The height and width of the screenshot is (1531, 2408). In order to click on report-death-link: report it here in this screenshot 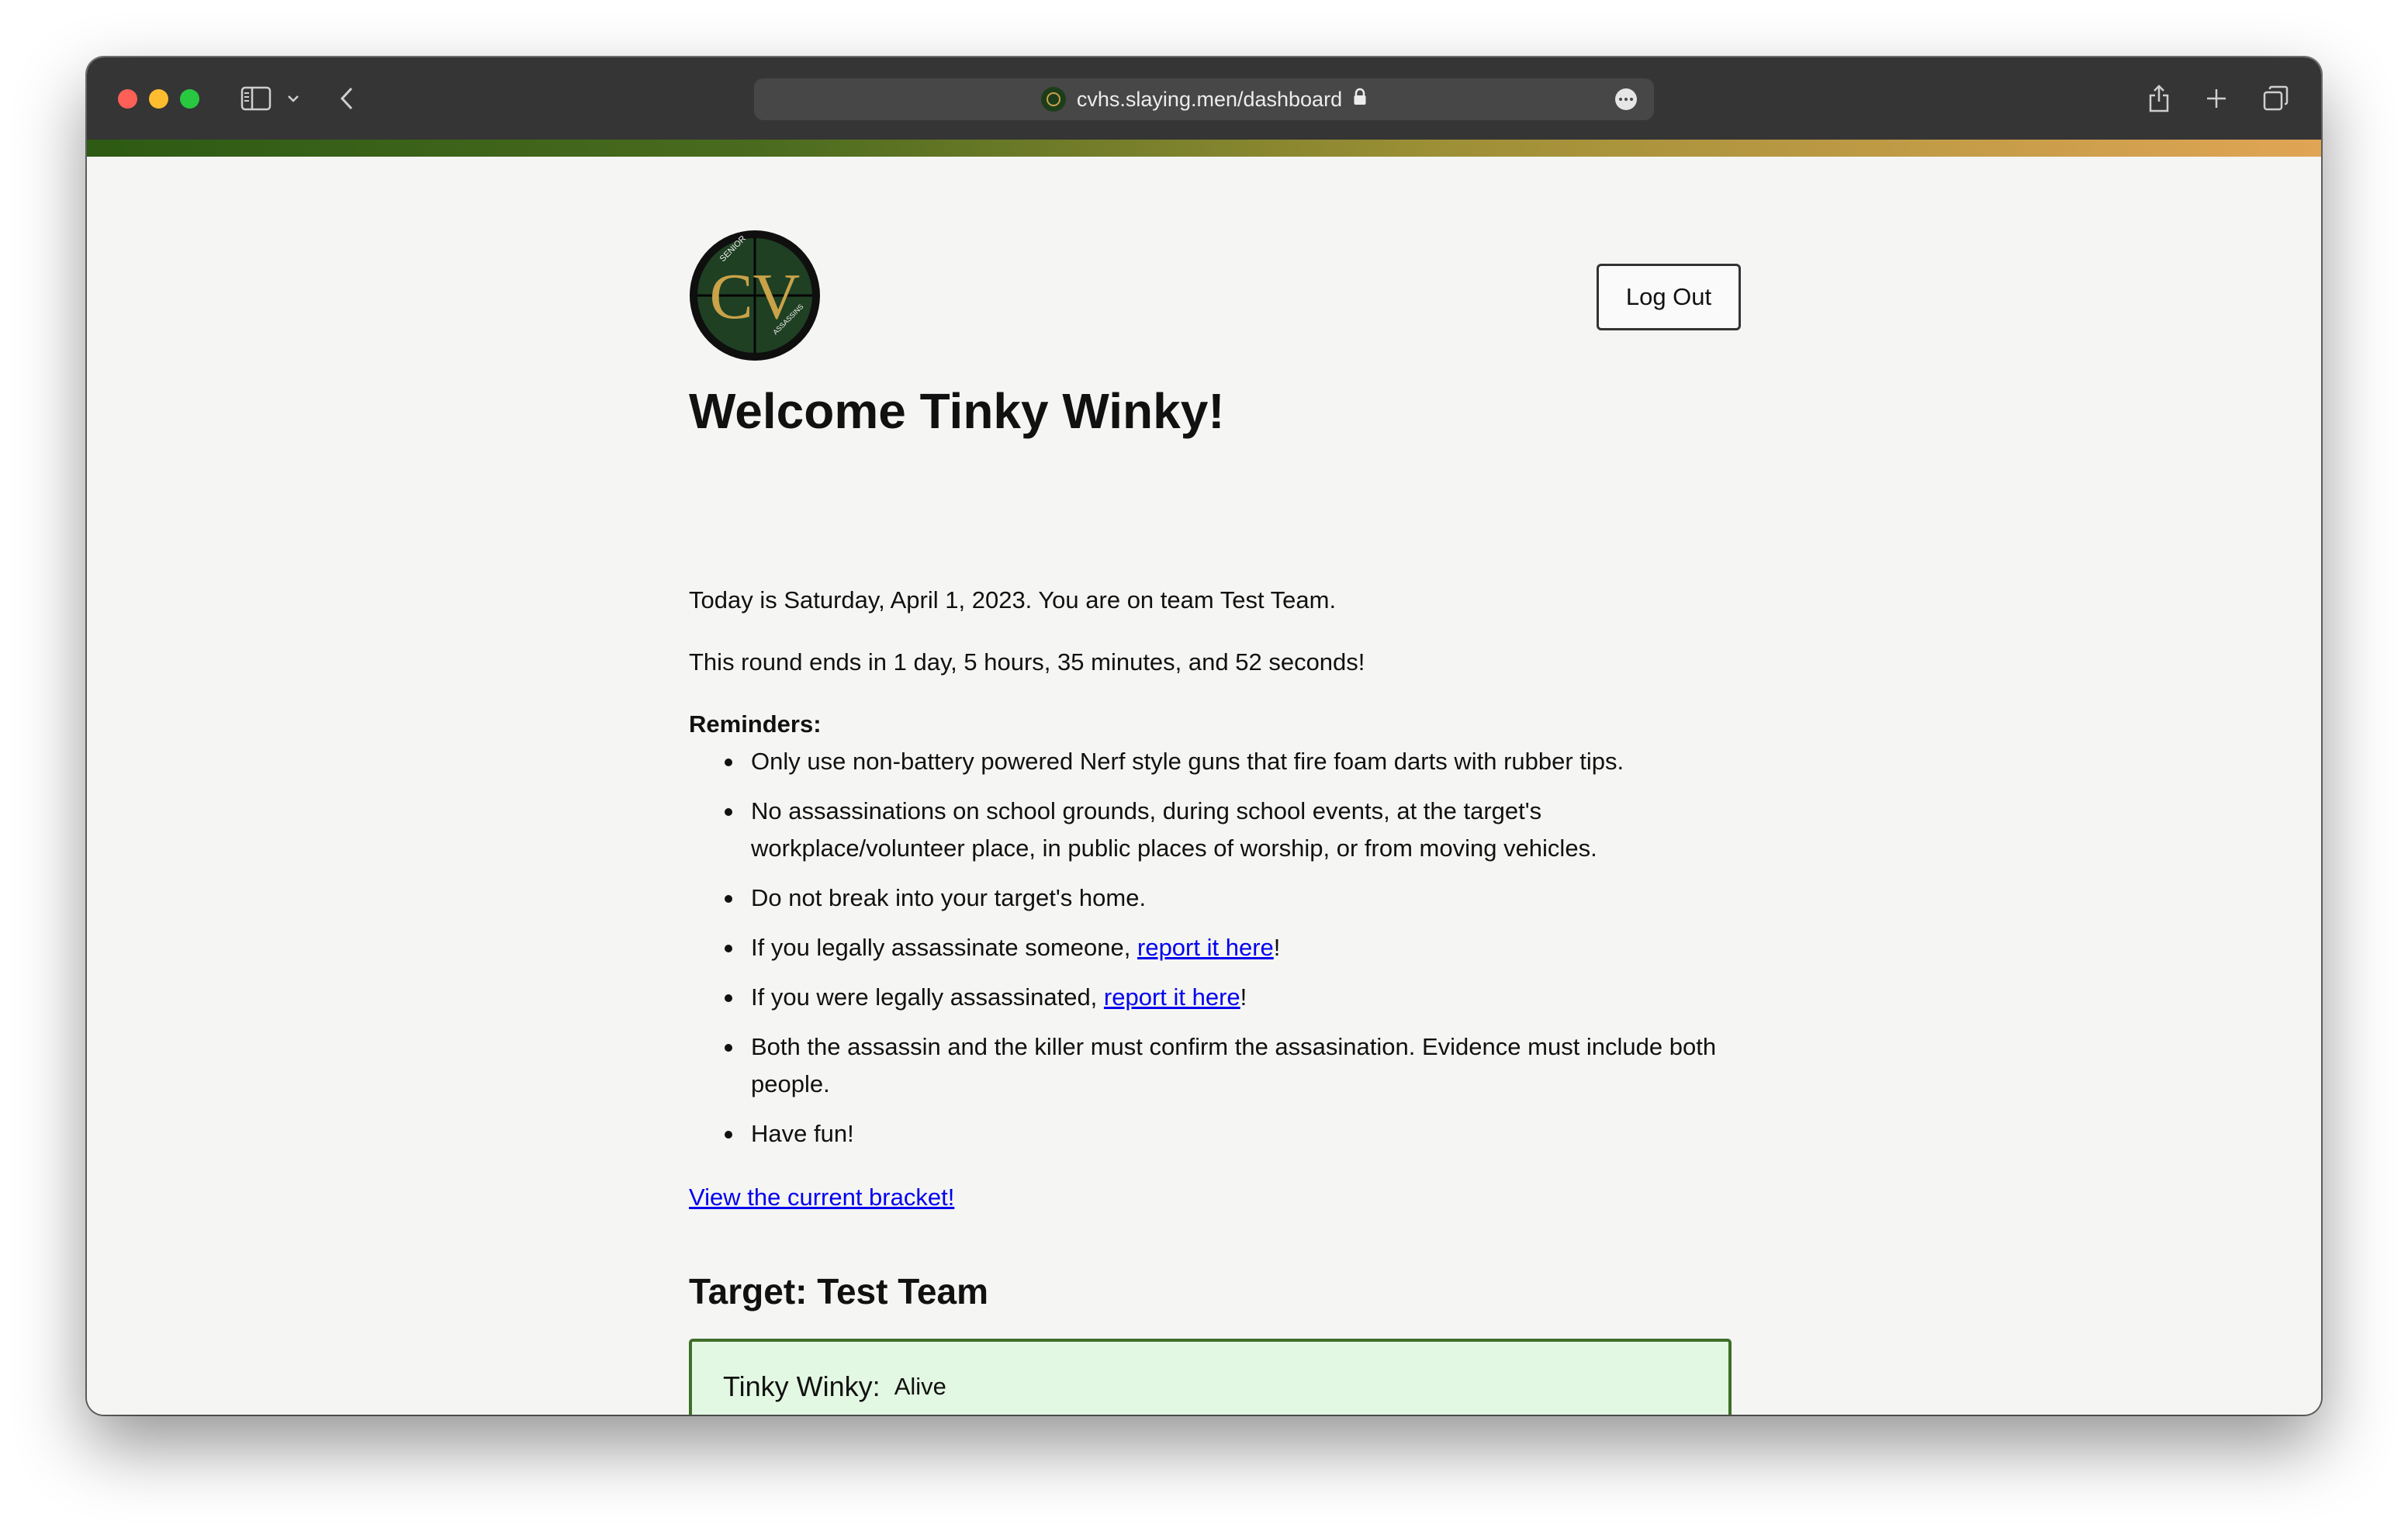, I will do `click(1172, 997)`.